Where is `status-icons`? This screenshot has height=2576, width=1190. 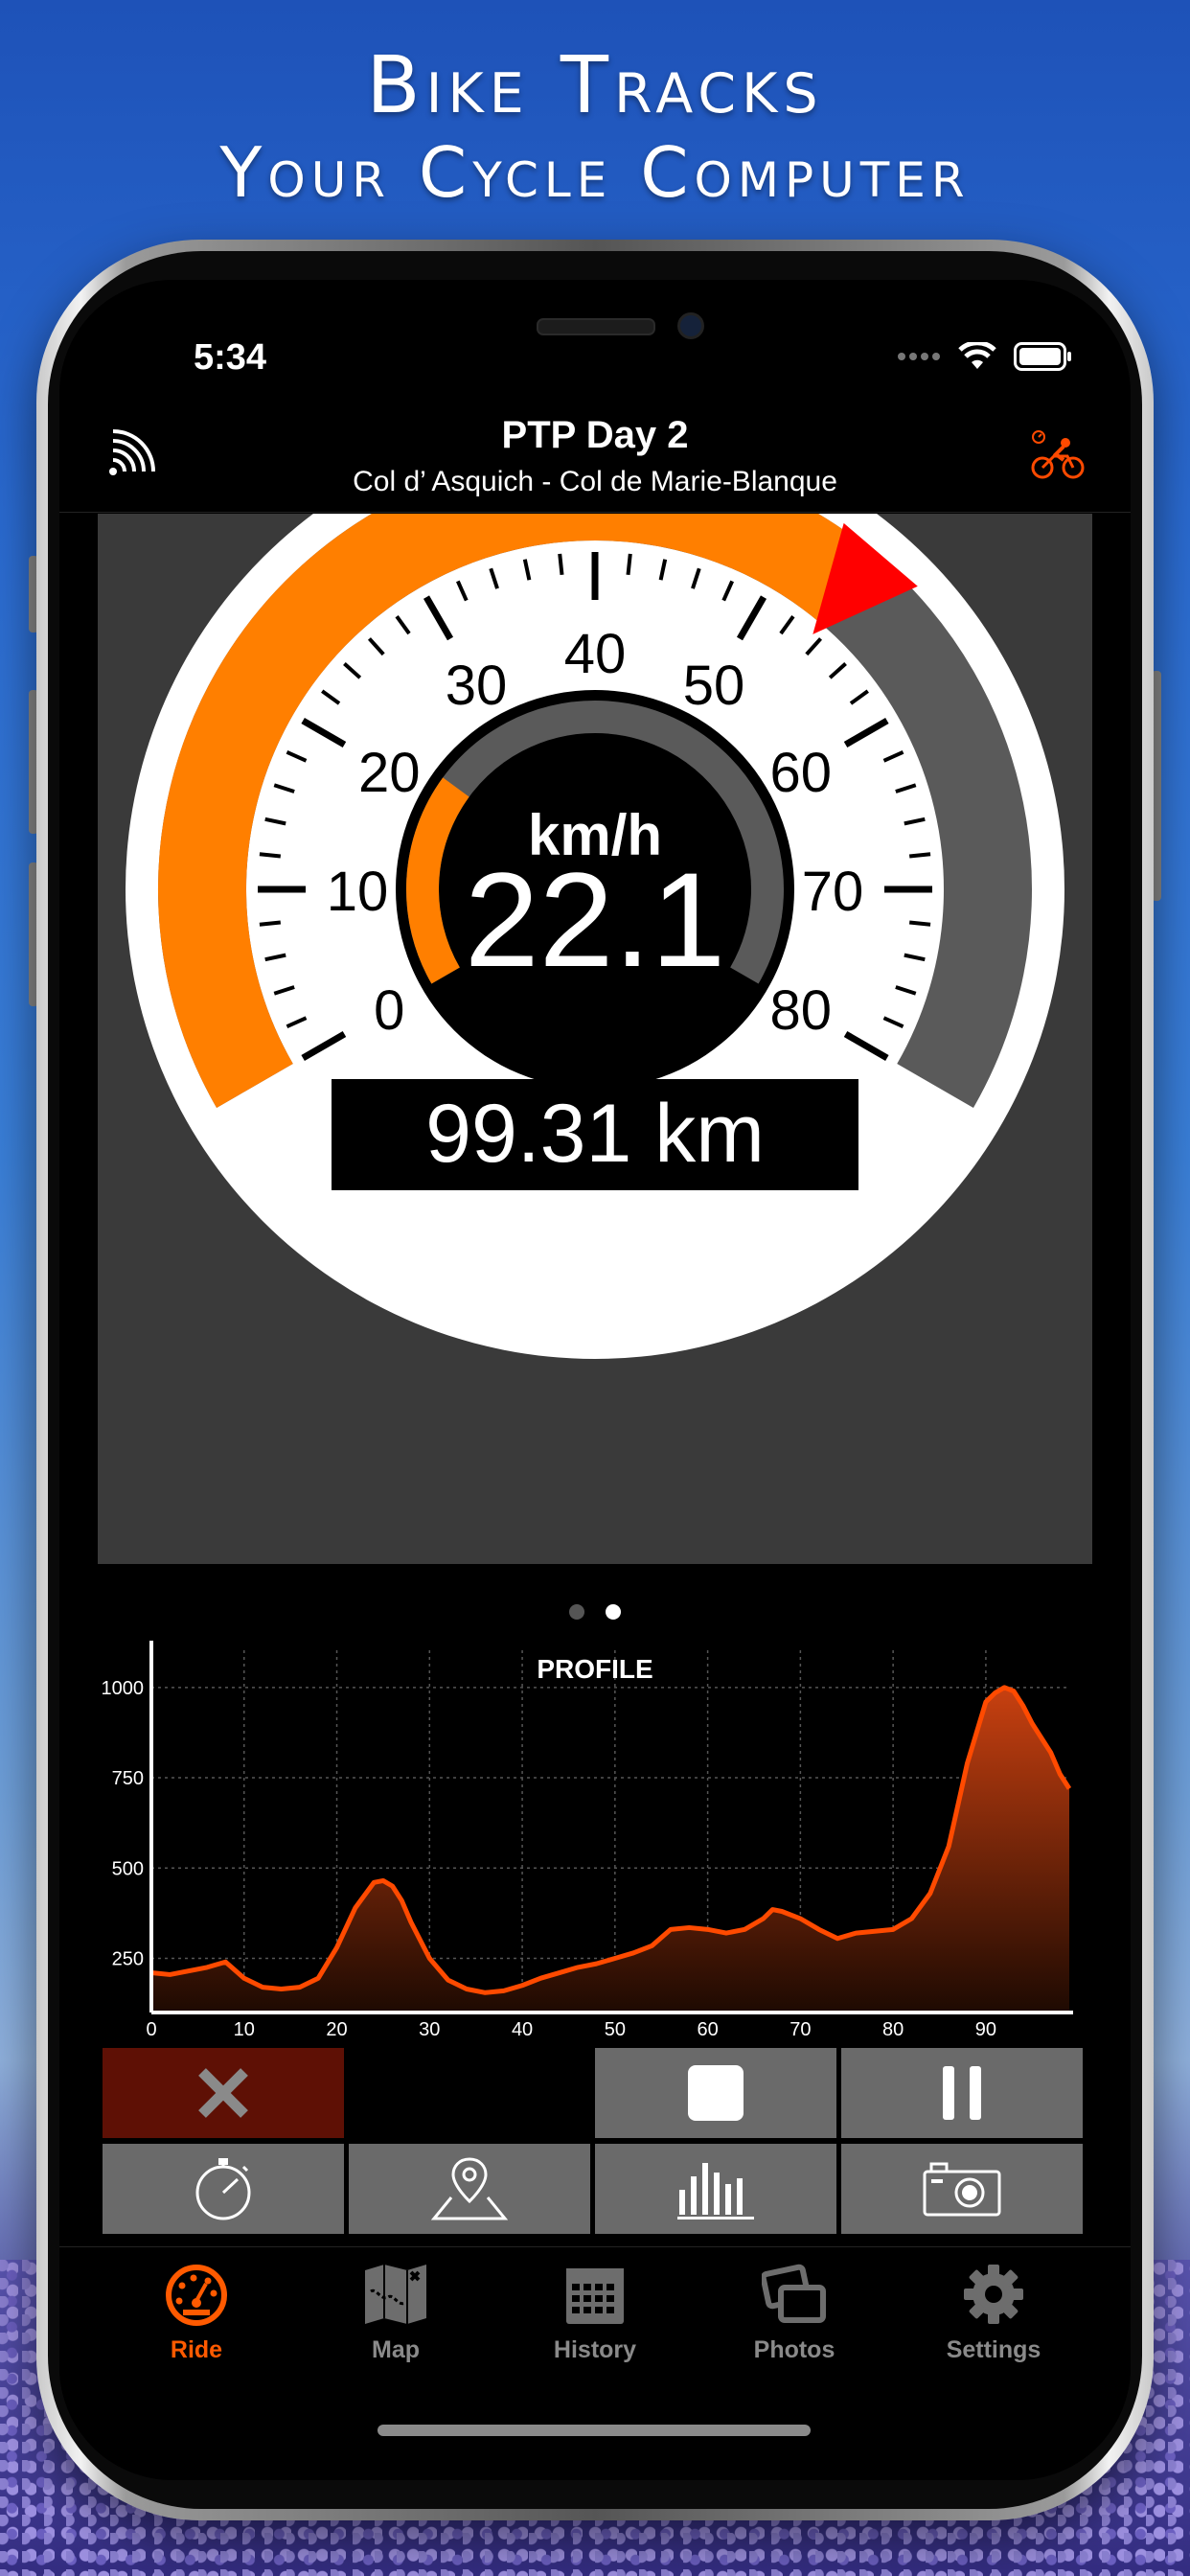
status-icons is located at coordinates (985, 356).